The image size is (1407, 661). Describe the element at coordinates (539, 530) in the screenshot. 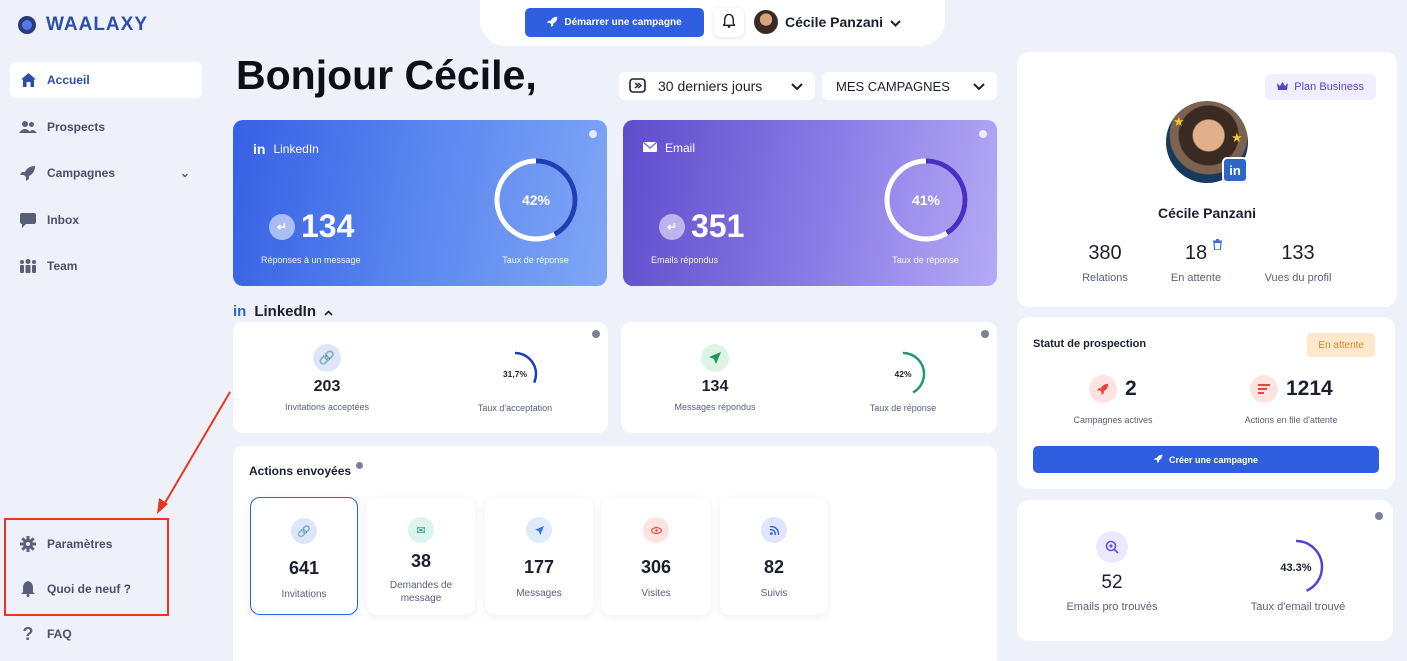

I see `send-icon` at that location.